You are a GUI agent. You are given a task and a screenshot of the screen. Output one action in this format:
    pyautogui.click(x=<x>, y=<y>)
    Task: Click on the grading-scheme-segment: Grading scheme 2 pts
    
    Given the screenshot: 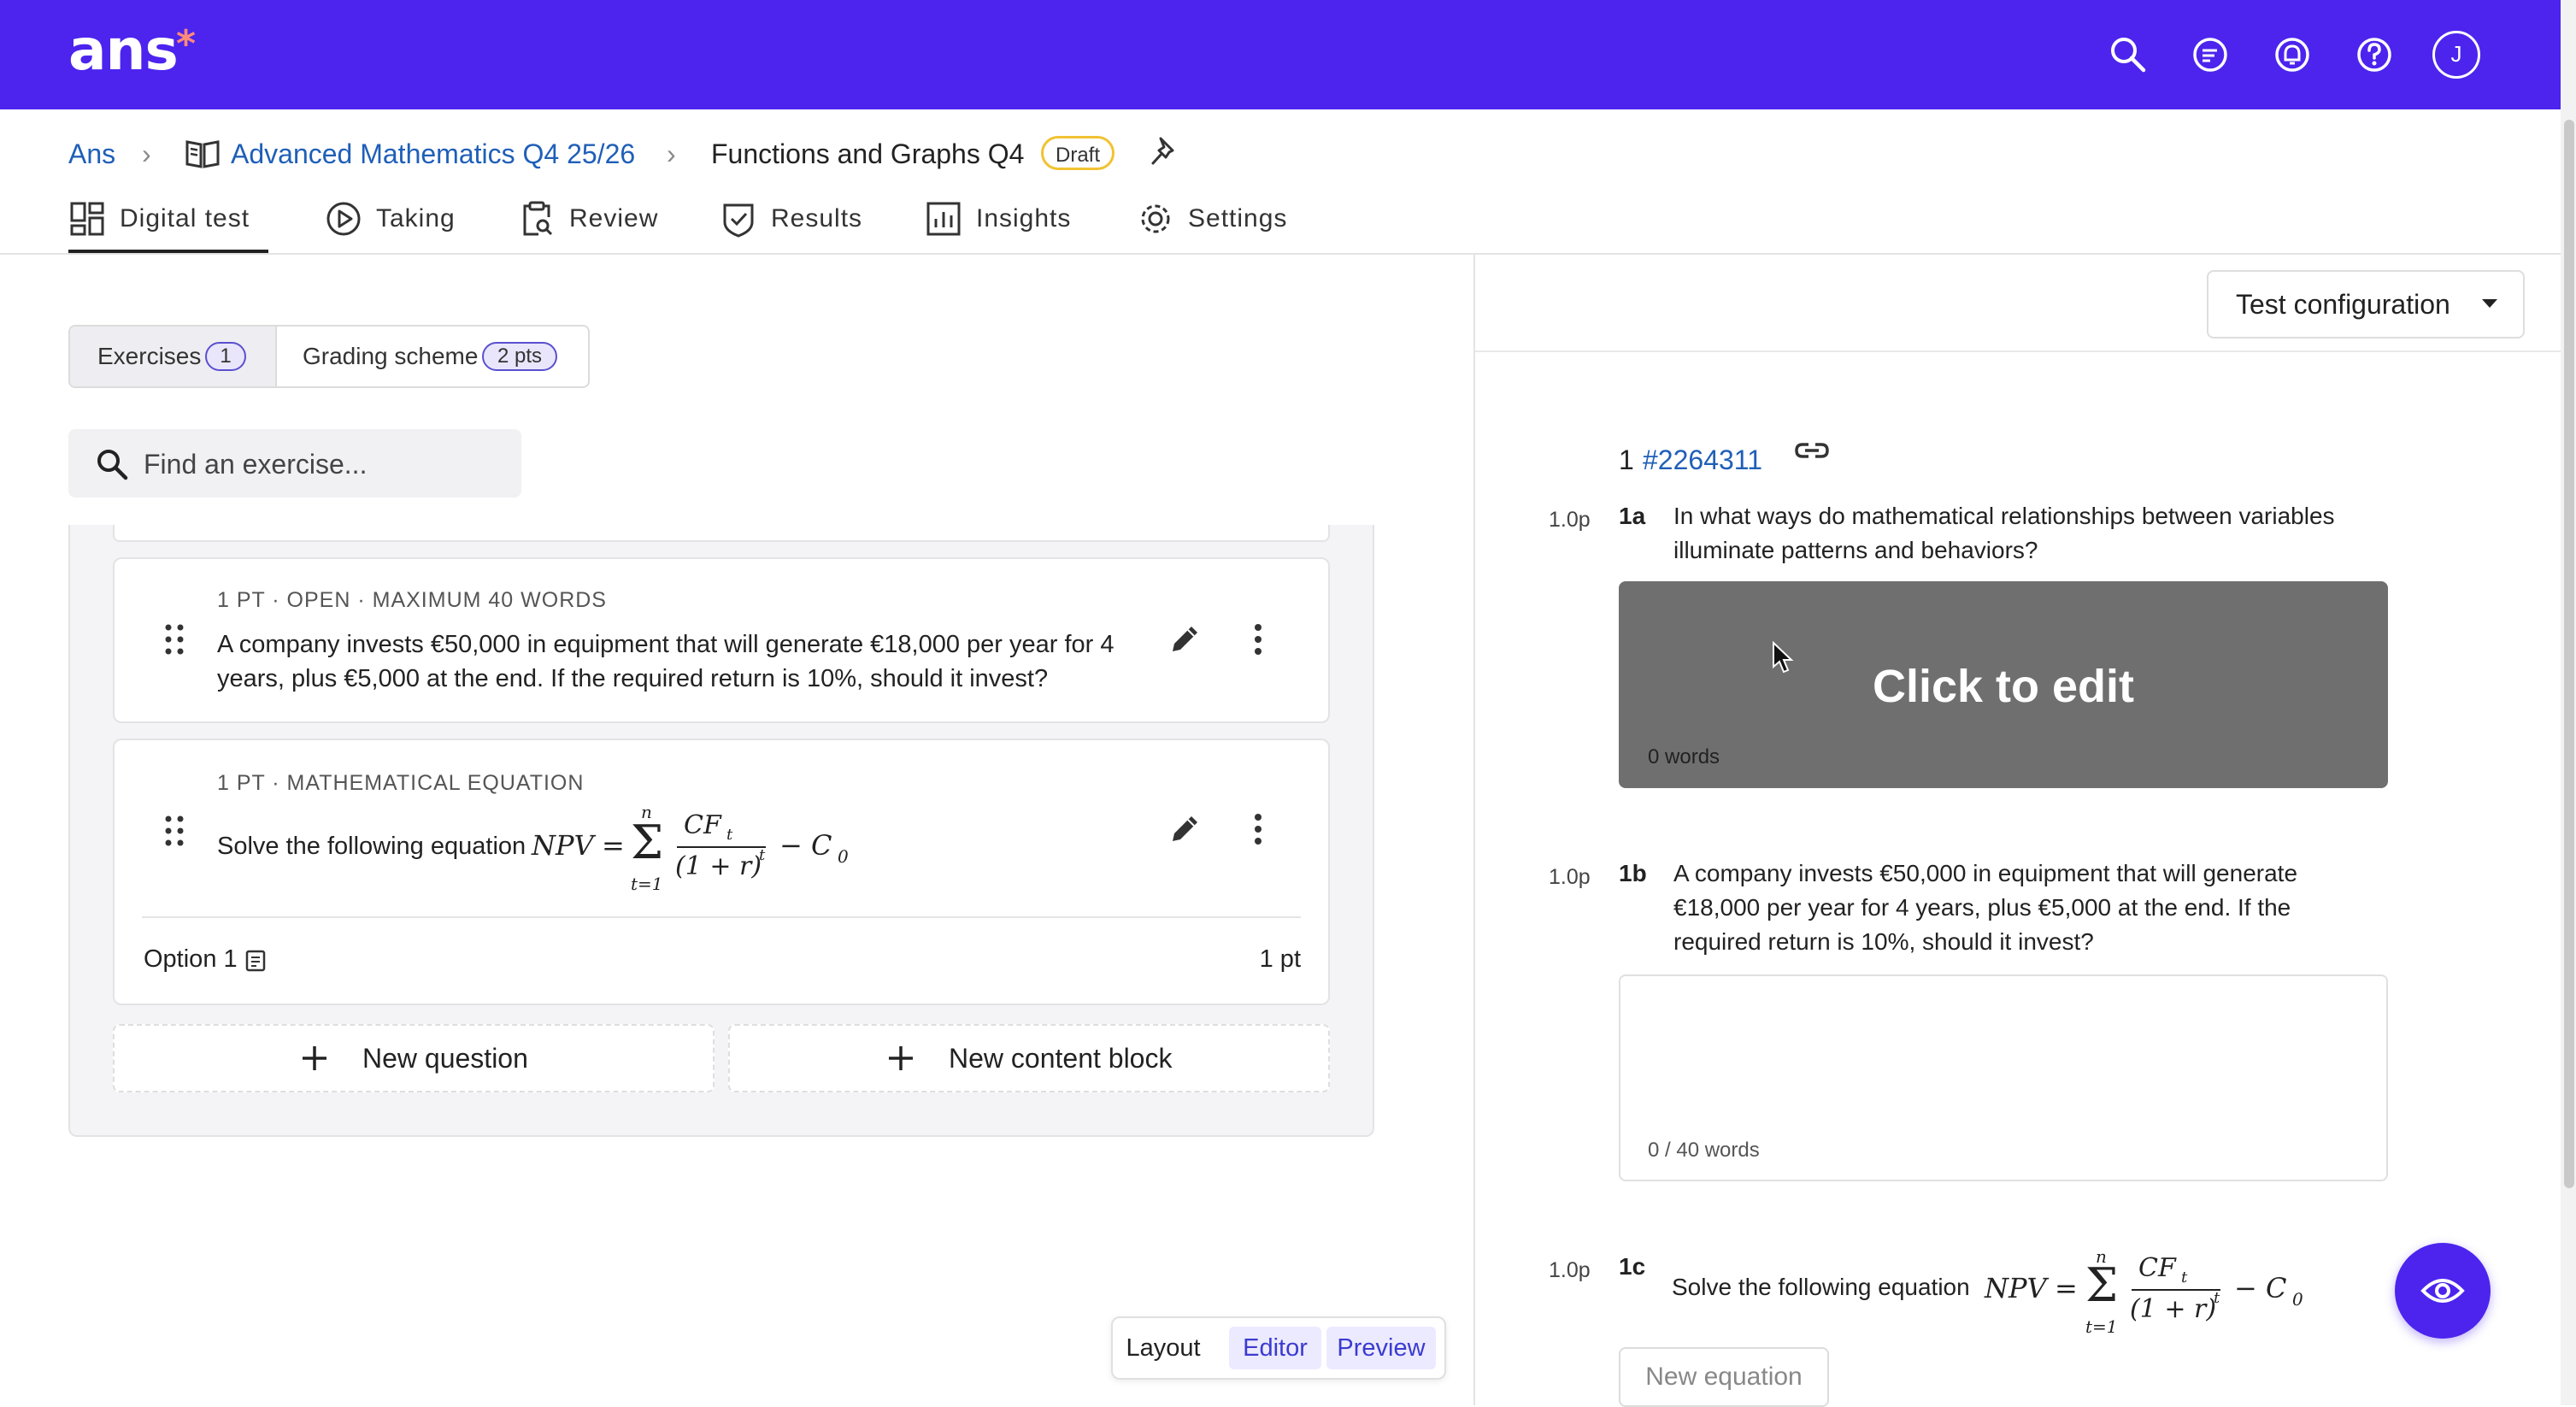 What is the action you would take?
    pyautogui.click(x=432, y=356)
    